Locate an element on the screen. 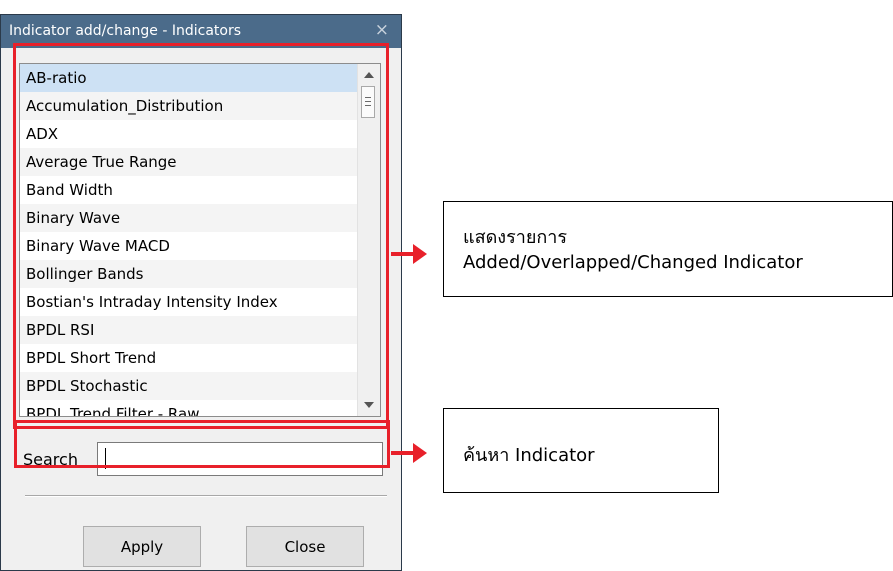  search-callout-text: ค้นหา Indicator is located at coordinates (529, 455).